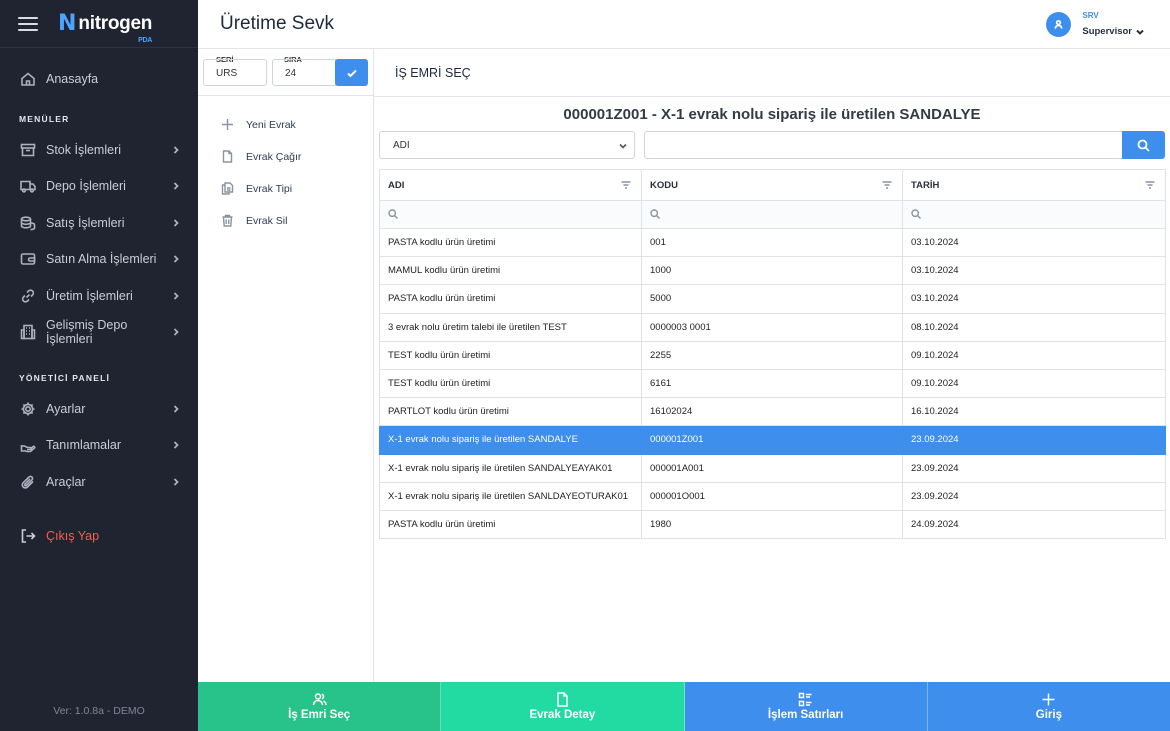  I want to click on sira-input: 24, so click(304, 72).